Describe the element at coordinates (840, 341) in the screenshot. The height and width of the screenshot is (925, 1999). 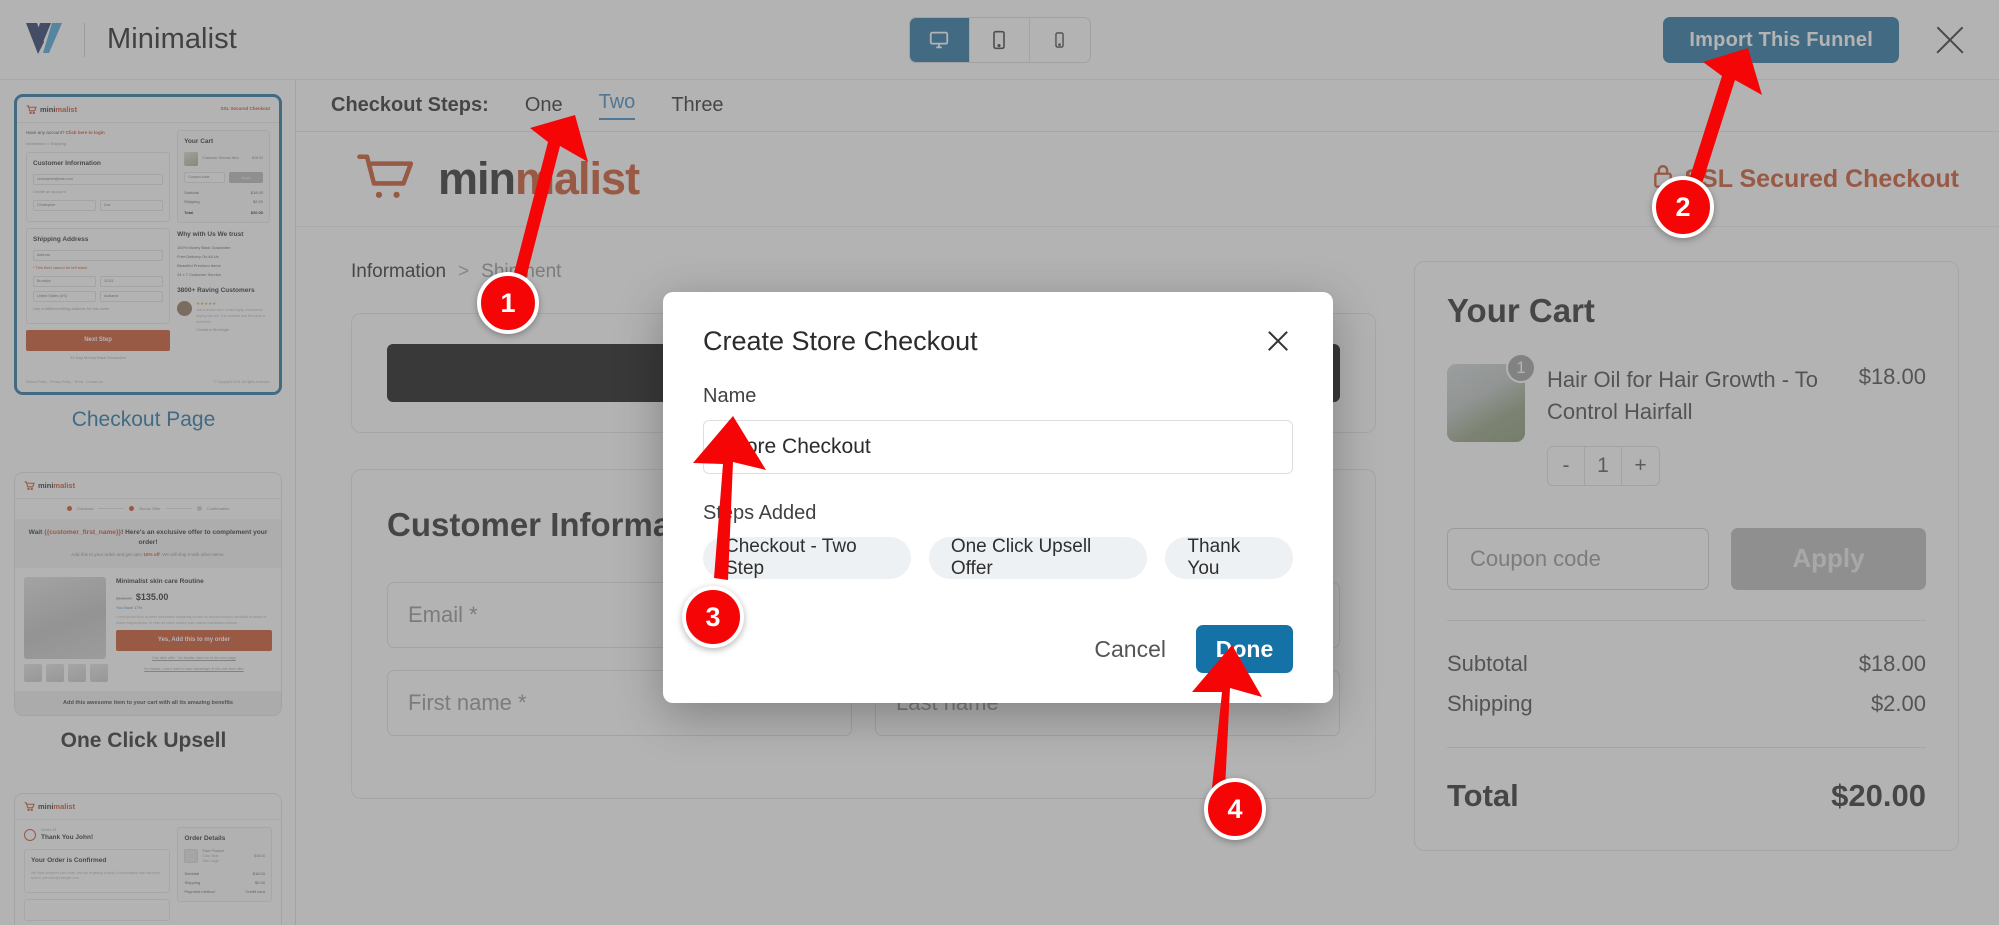
I see `modal-title: Create Store Checkout` at that location.